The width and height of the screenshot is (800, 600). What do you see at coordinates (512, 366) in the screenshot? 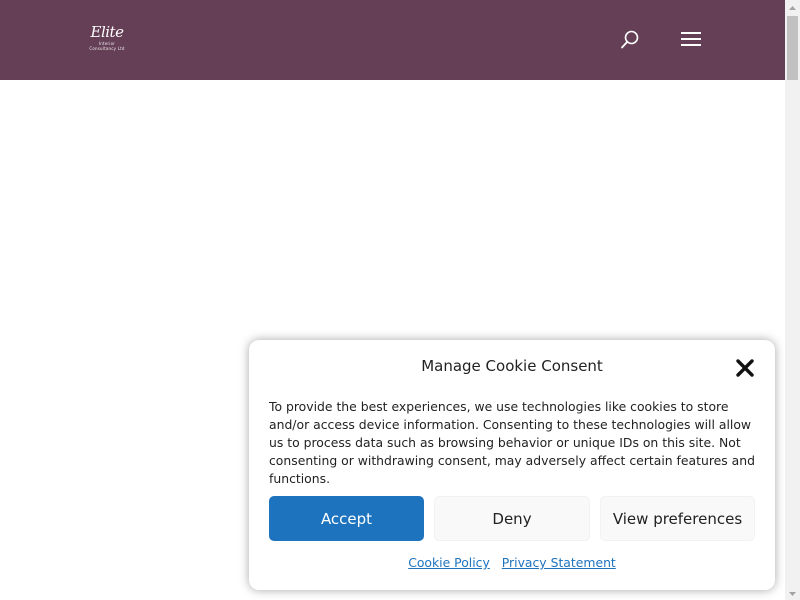
I see `cookie-consent-title: Manage Cookie Consent` at bounding box center [512, 366].